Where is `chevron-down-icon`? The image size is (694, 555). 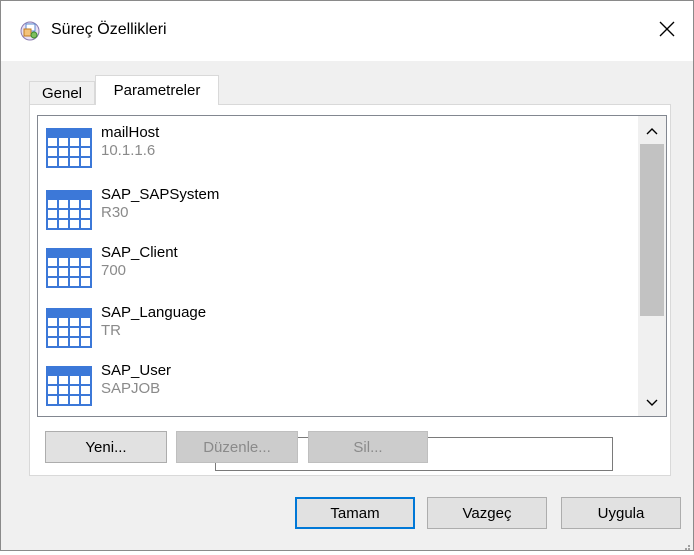
chevron-down-icon is located at coordinates (652, 402).